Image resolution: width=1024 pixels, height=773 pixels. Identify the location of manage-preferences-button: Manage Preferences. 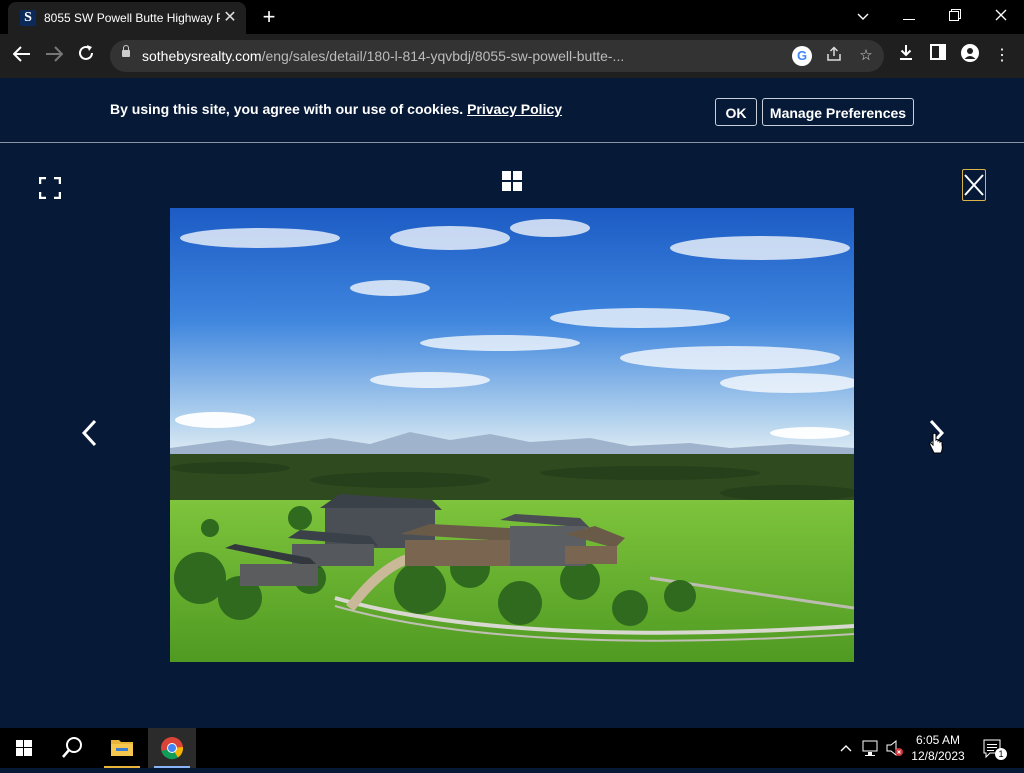
(838, 112).